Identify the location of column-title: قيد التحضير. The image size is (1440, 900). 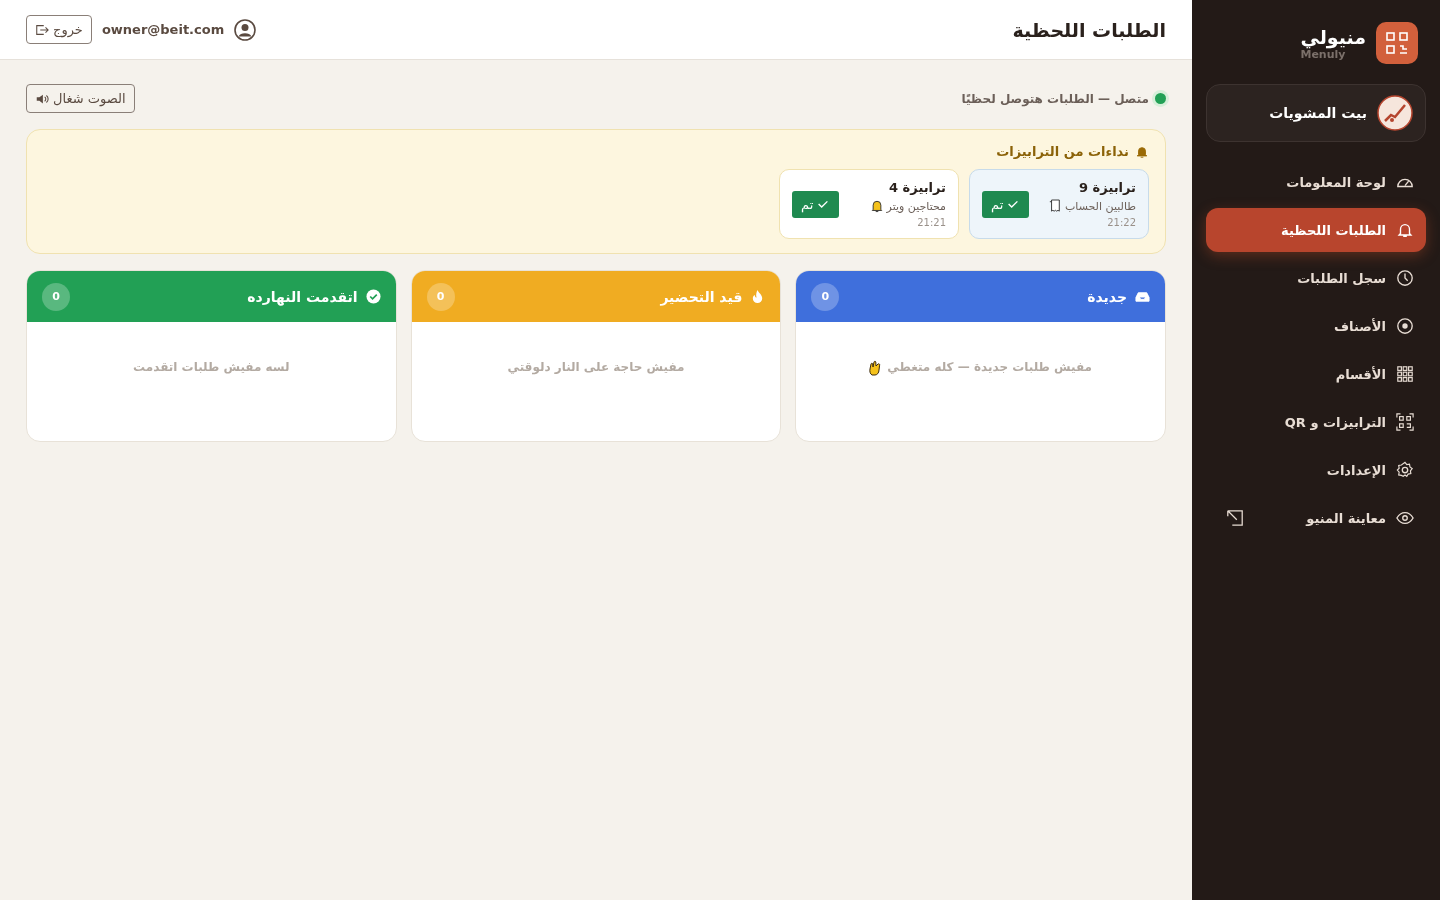
(701, 296).